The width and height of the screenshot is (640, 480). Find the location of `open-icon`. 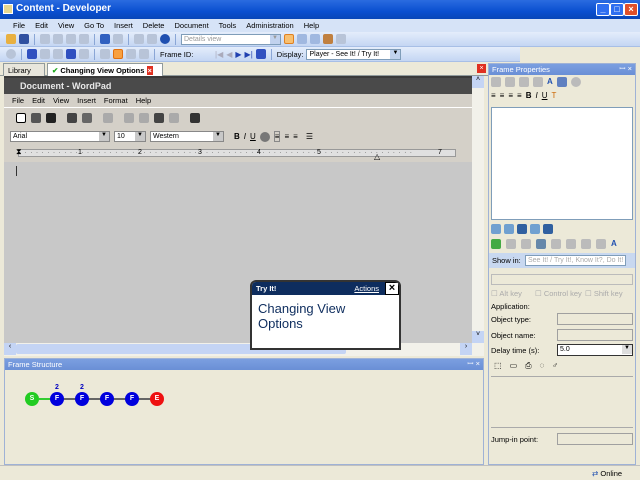

open-icon is located at coordinates (11, 39).